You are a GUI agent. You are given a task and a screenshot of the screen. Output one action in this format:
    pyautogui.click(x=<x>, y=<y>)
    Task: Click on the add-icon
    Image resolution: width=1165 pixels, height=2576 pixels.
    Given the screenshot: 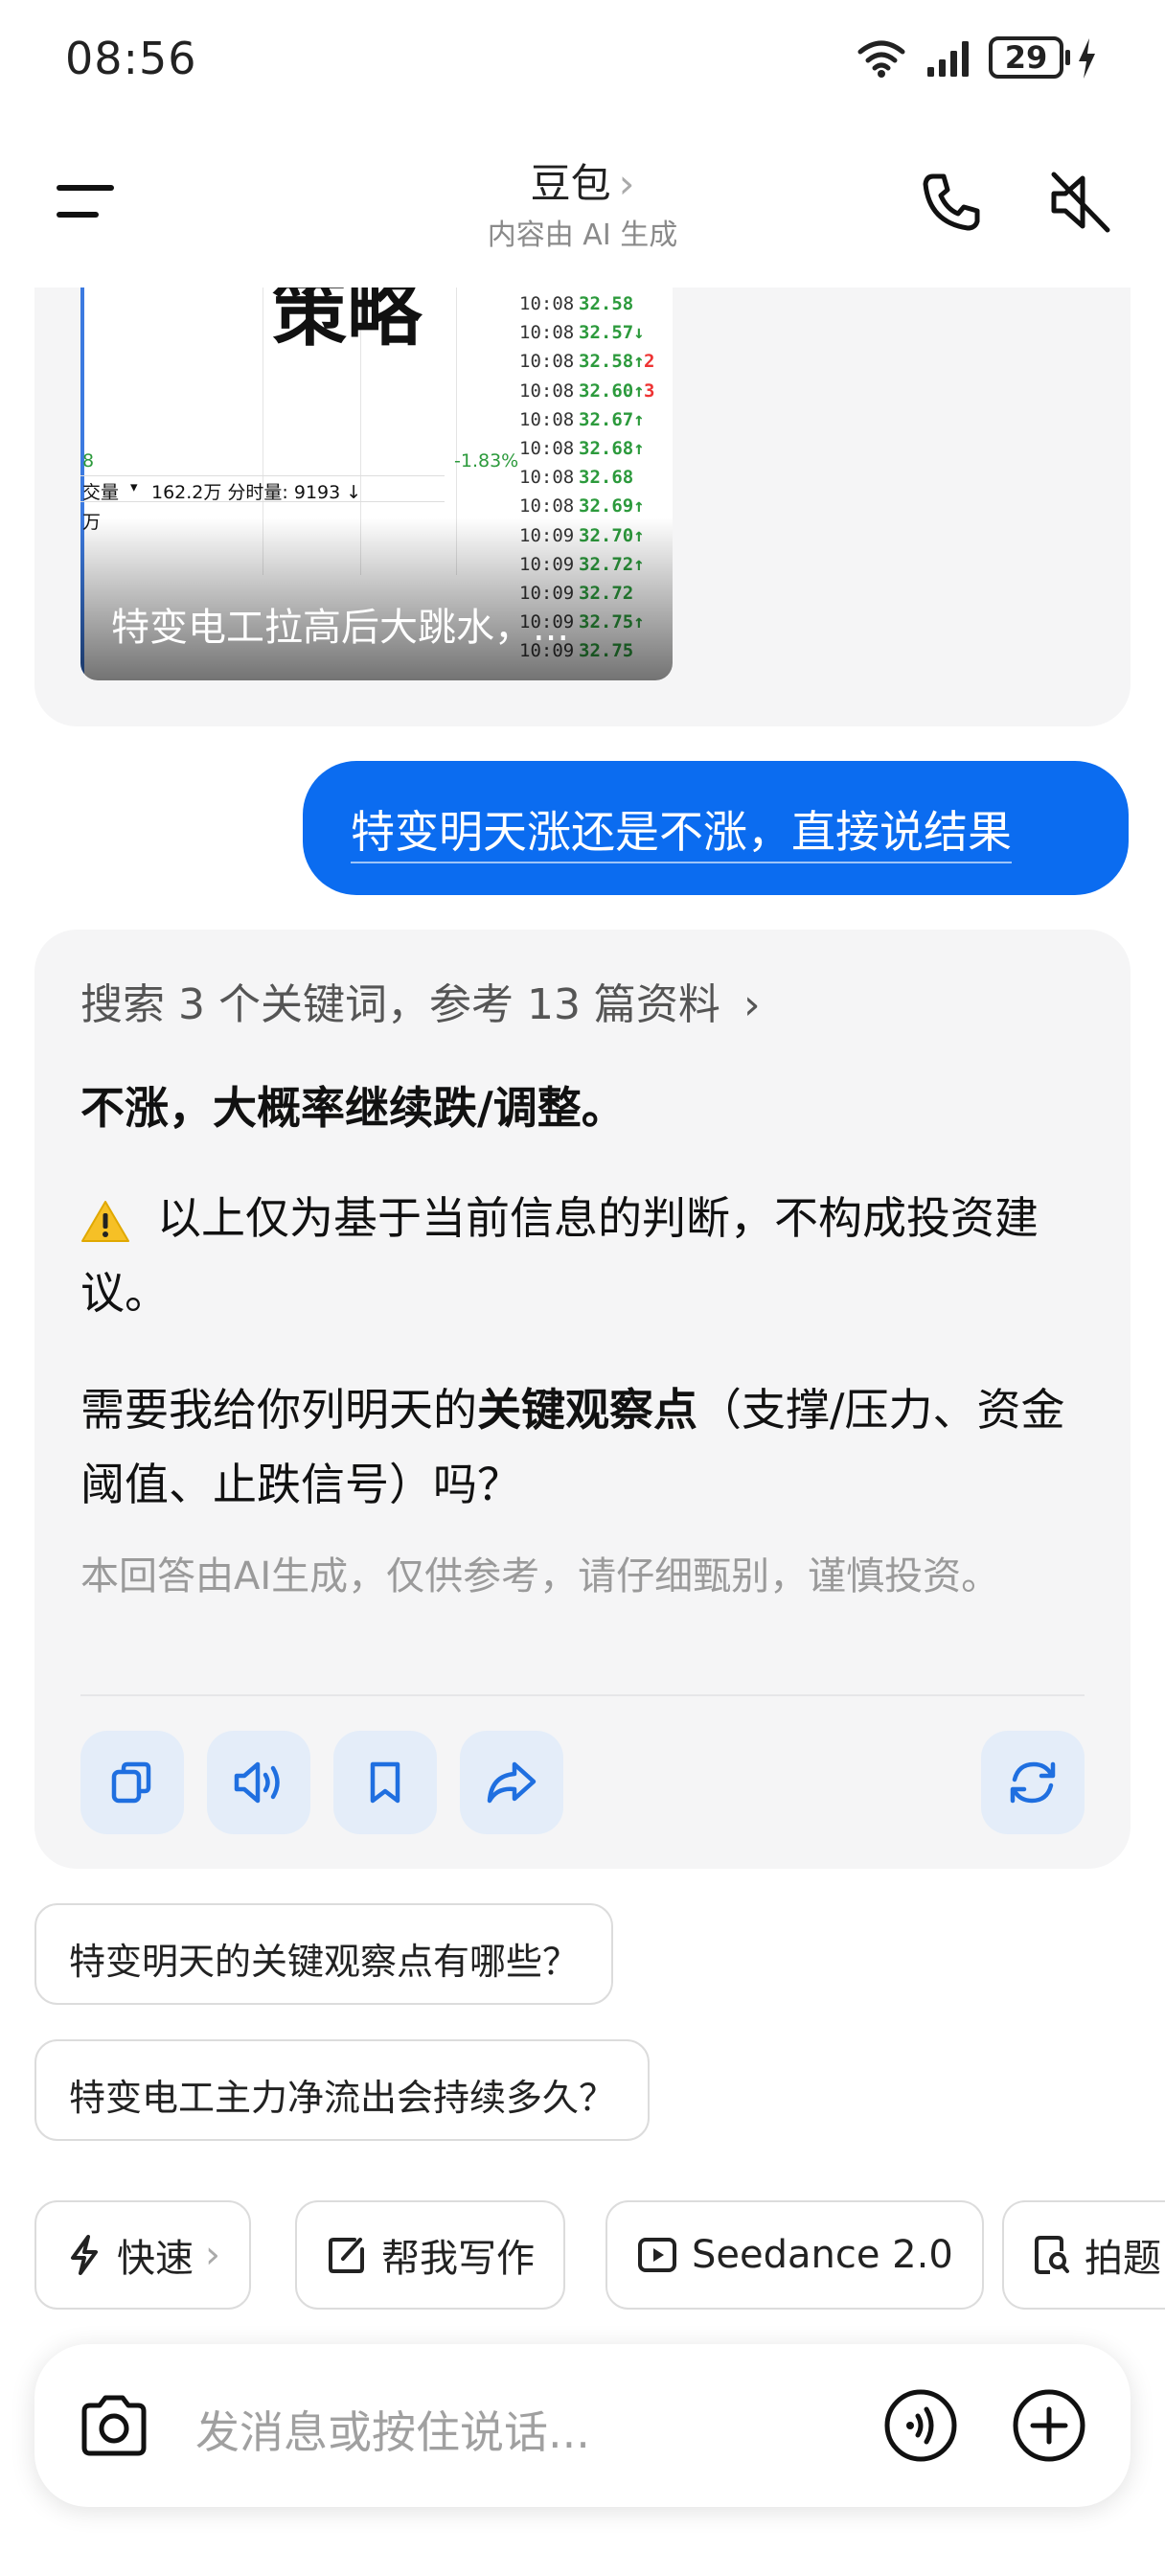 What is the action you would take?
    pyautogui.click(x=1049, y=2425)
    